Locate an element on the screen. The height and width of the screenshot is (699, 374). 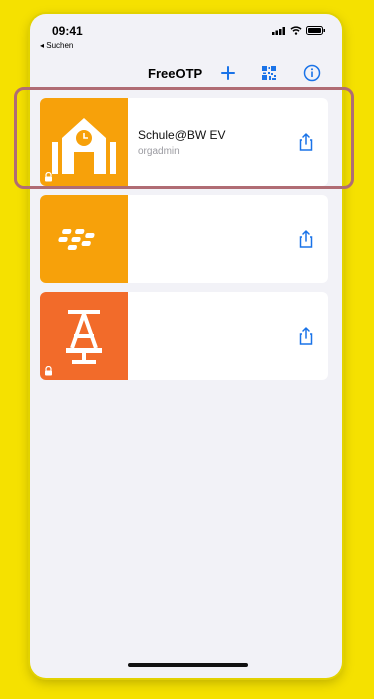
blackberry-icon is located at coordinates (76, 239).